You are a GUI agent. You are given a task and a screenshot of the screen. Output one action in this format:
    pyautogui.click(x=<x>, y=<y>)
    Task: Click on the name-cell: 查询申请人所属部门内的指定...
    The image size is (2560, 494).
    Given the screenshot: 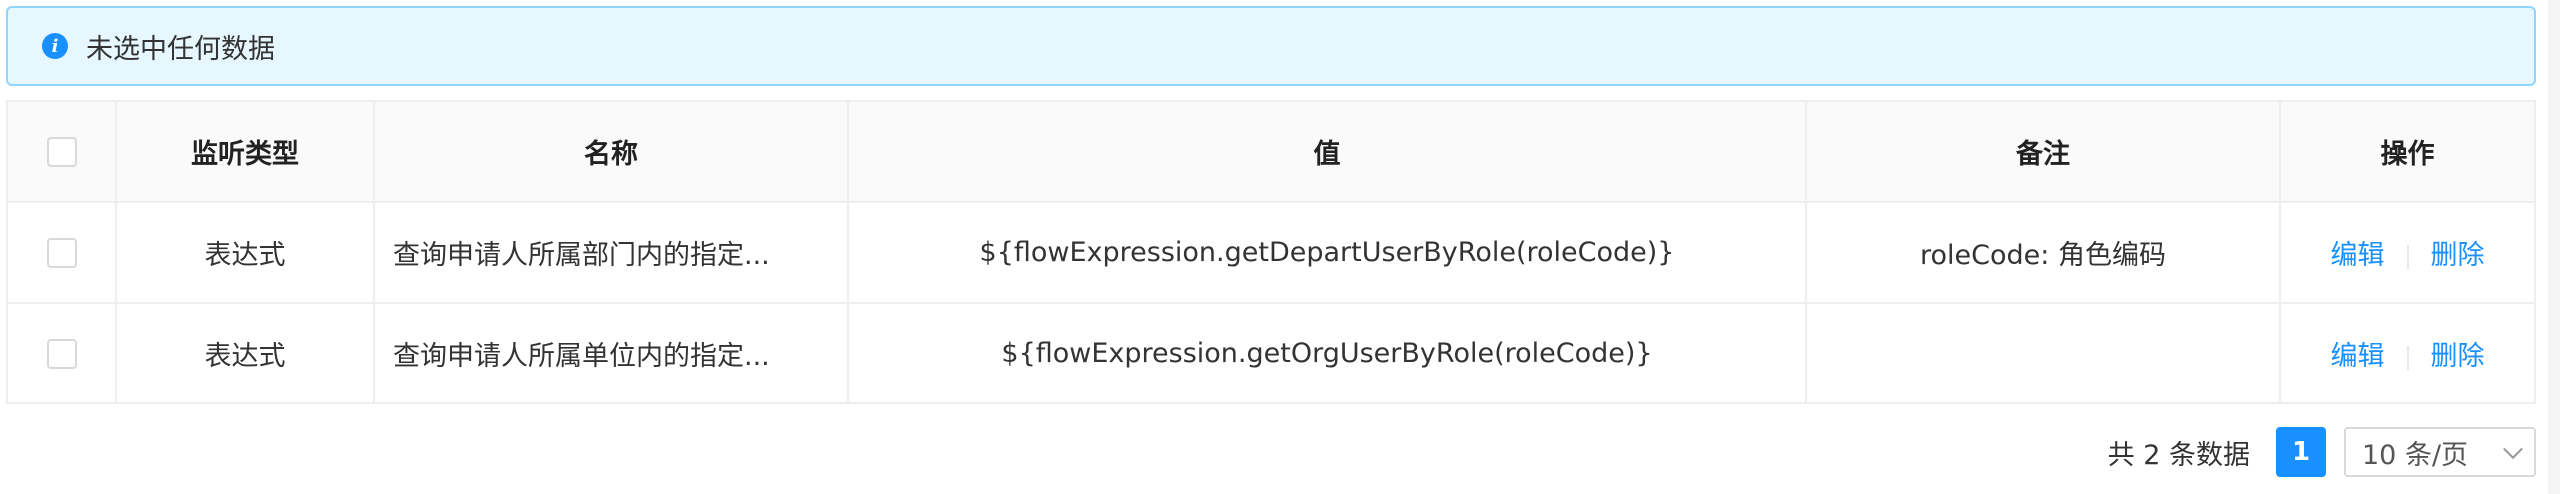 What is the action you would take?
    pyautogui.click(x=611, y=253)
    